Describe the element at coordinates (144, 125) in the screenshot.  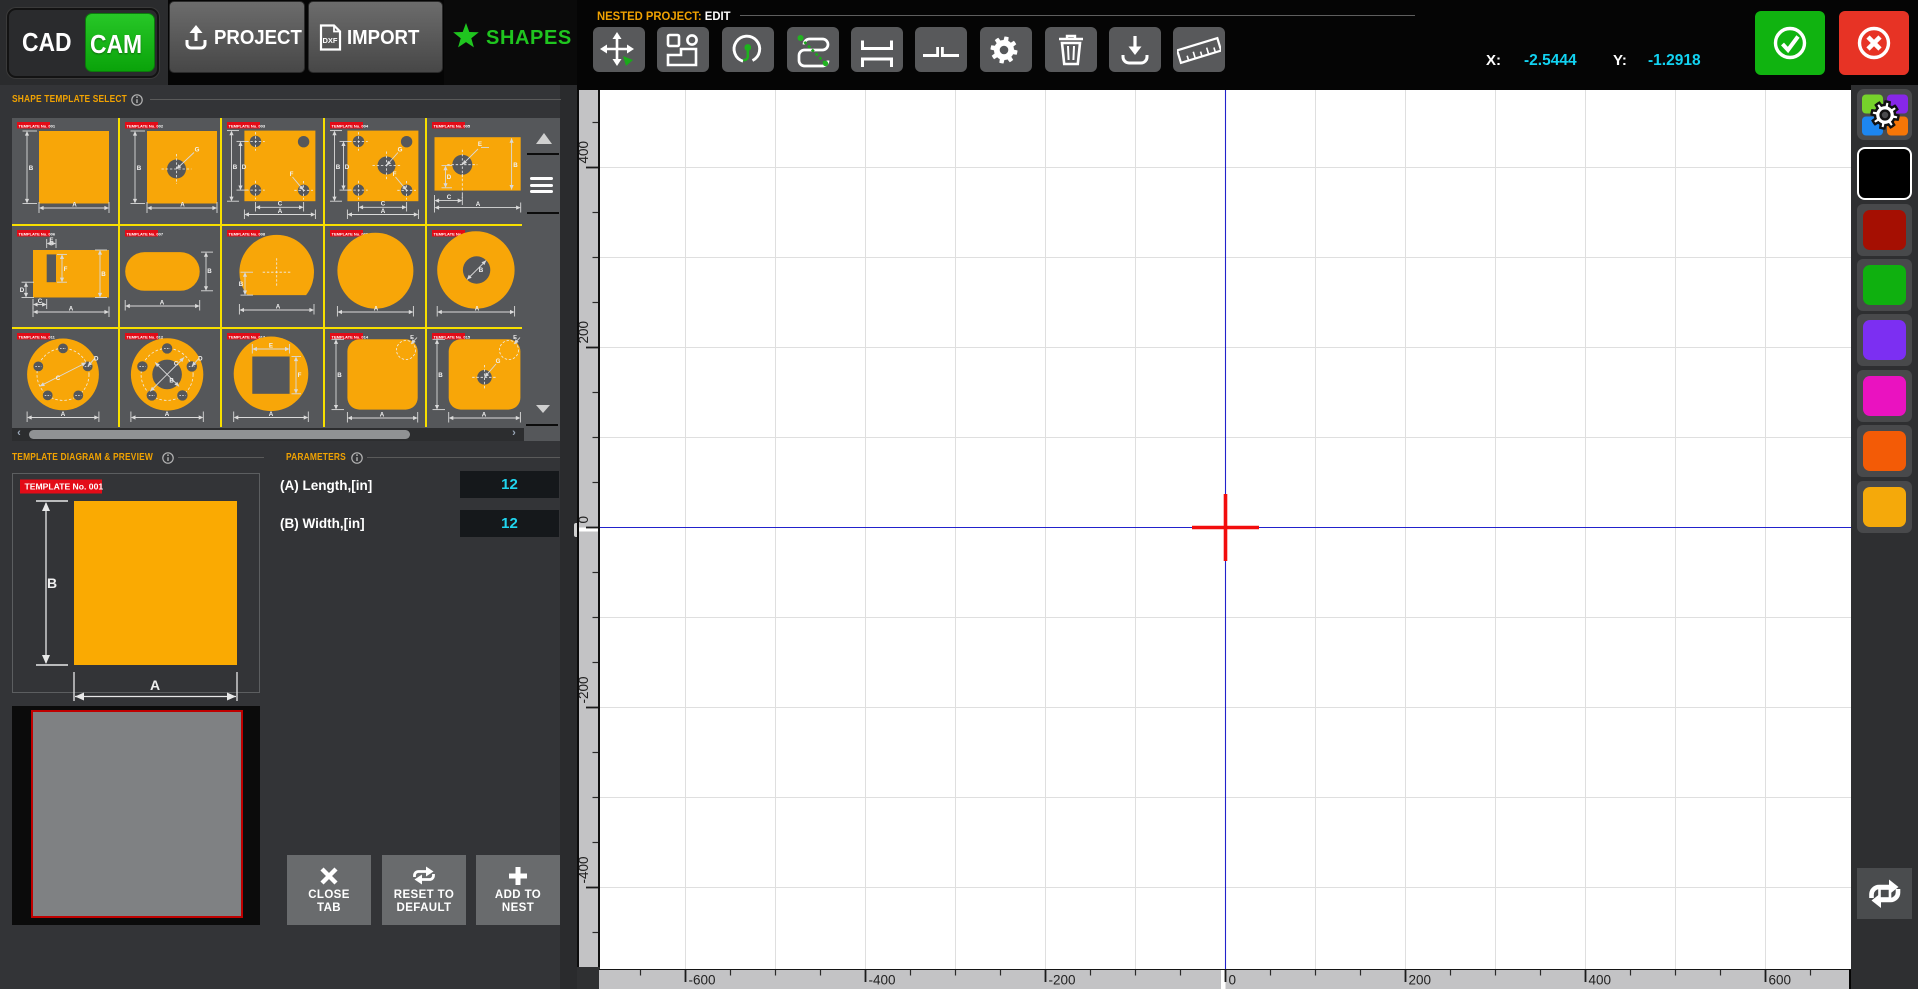
I see `svg-text: TEMPLATE No. 002` at that location.